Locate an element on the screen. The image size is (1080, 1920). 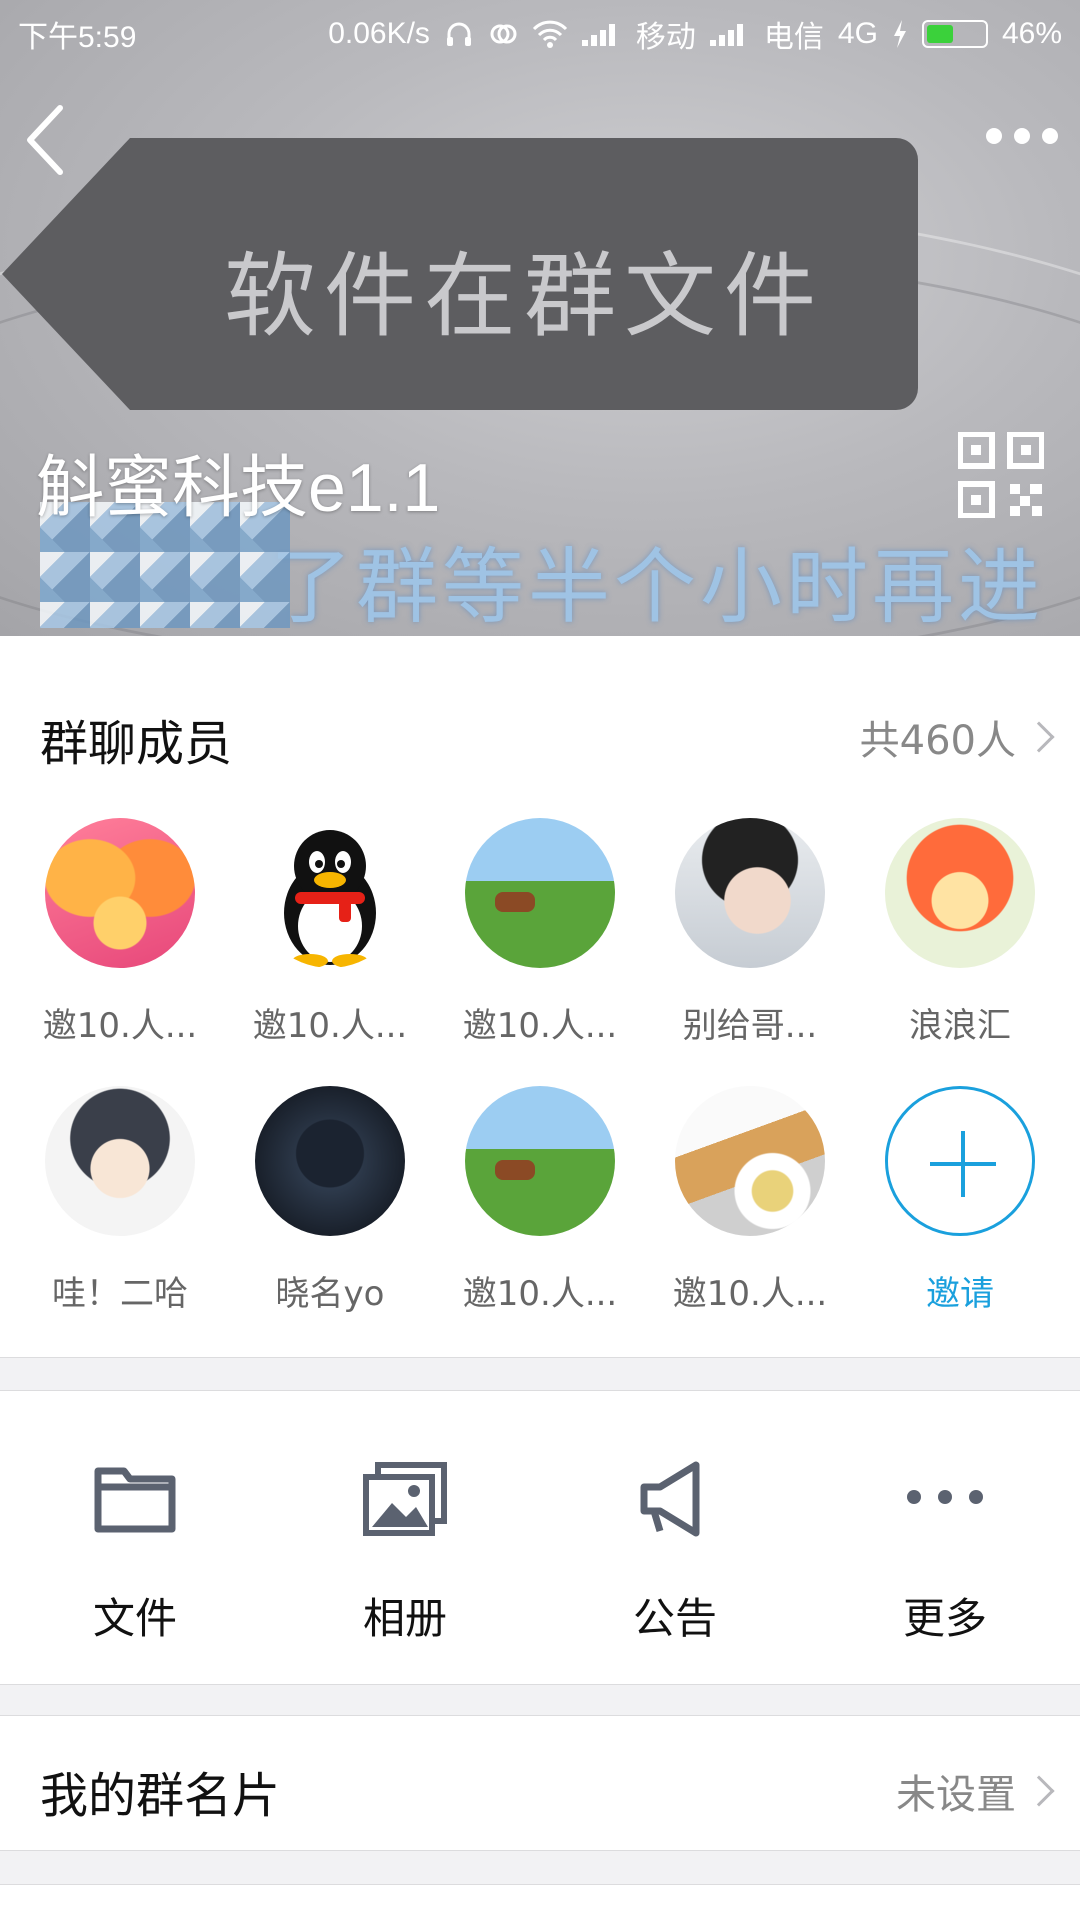
invite-button: 邀请 is located at coordinates (960, 1200).